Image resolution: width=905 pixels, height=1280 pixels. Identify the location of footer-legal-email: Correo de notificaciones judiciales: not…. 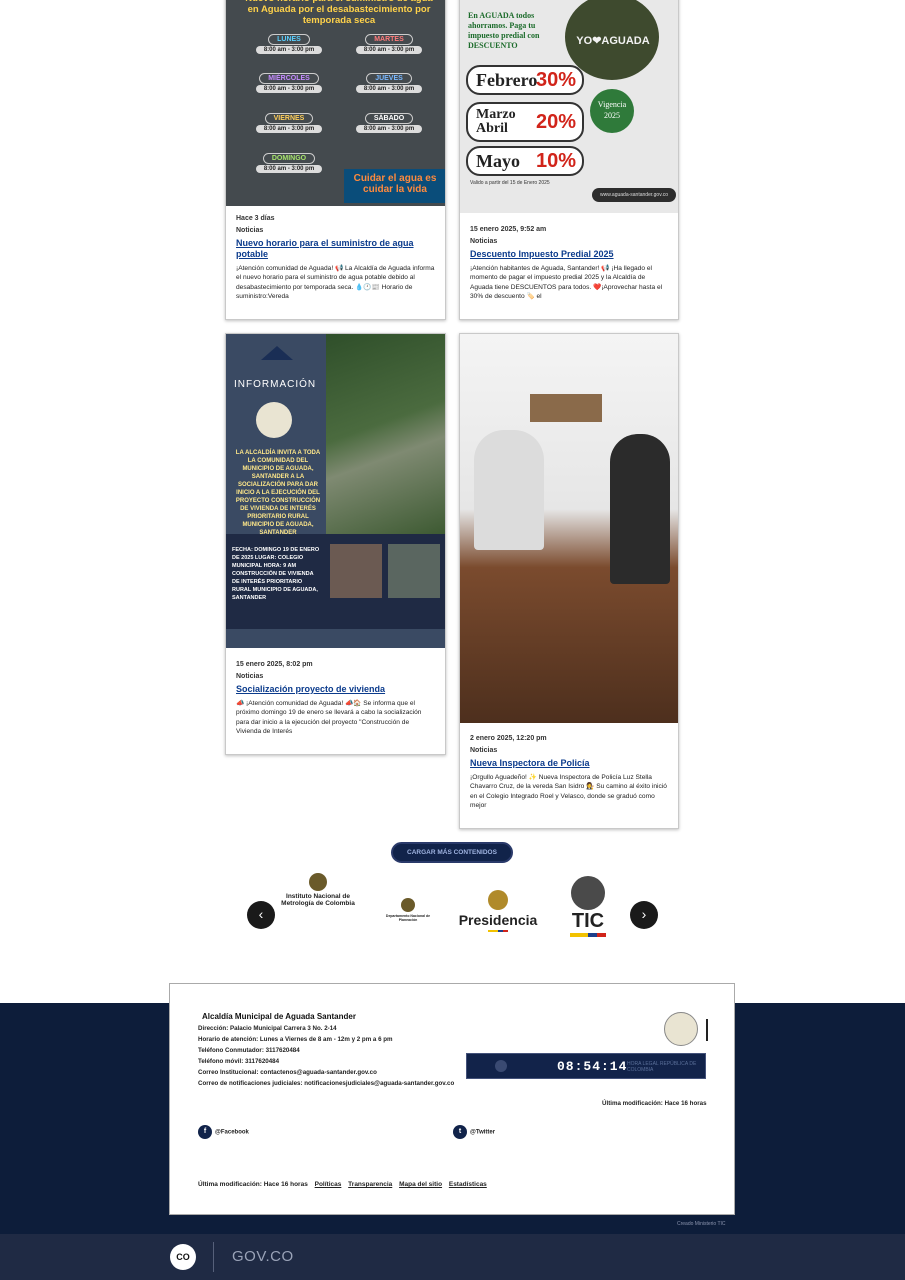
(326, 1083).